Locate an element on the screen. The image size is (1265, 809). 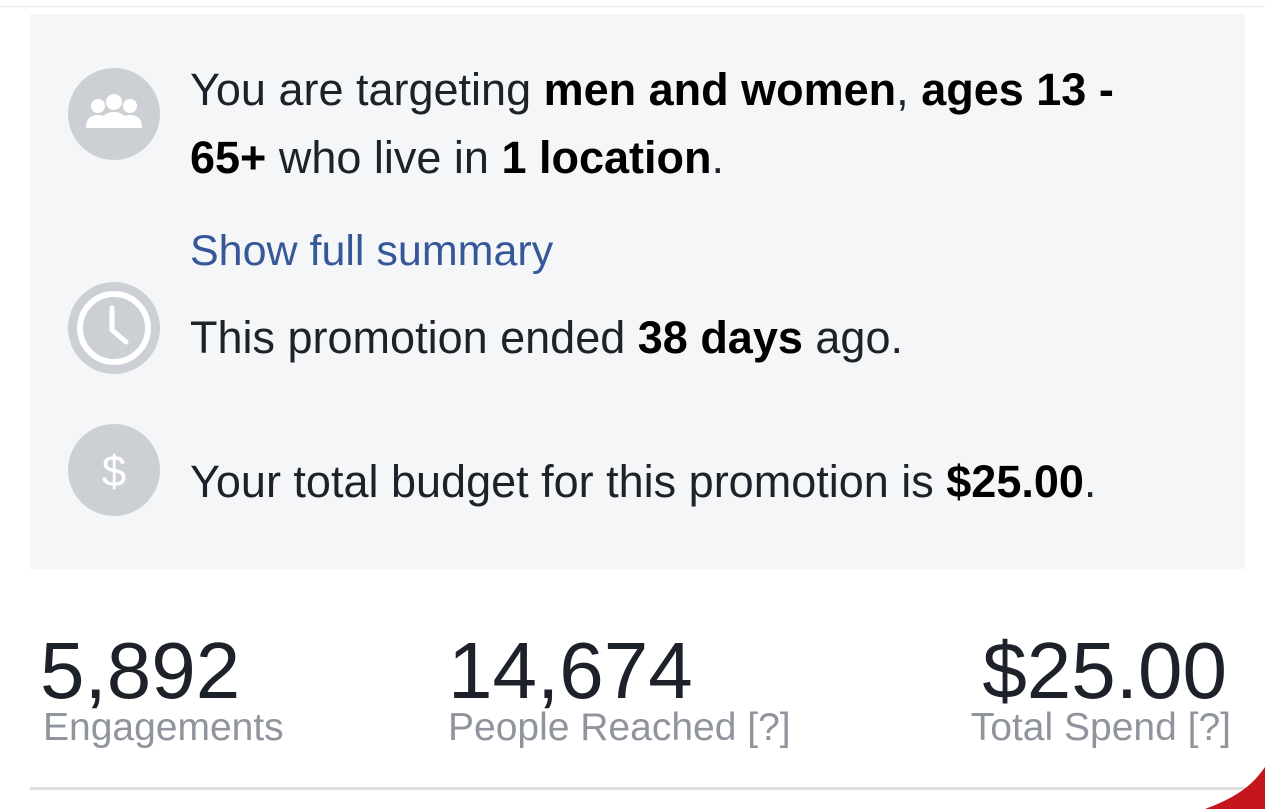
people-icon is located at coordinates (114, 114).